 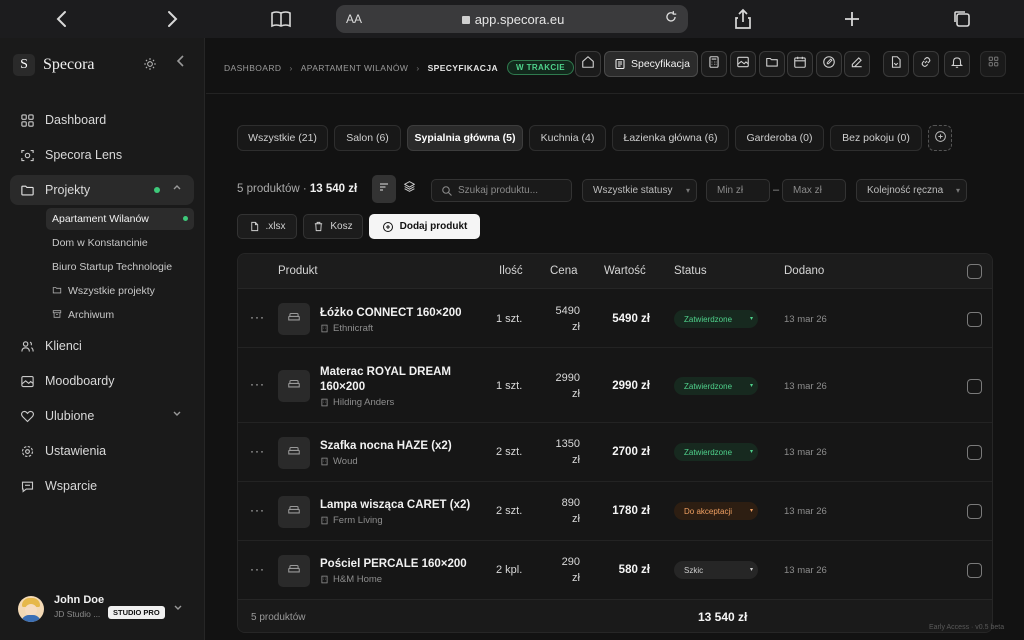 What do you see at coordinates (172, 19) in the screenshot?
I see `forward-icon` at bounding box center [172, 19].